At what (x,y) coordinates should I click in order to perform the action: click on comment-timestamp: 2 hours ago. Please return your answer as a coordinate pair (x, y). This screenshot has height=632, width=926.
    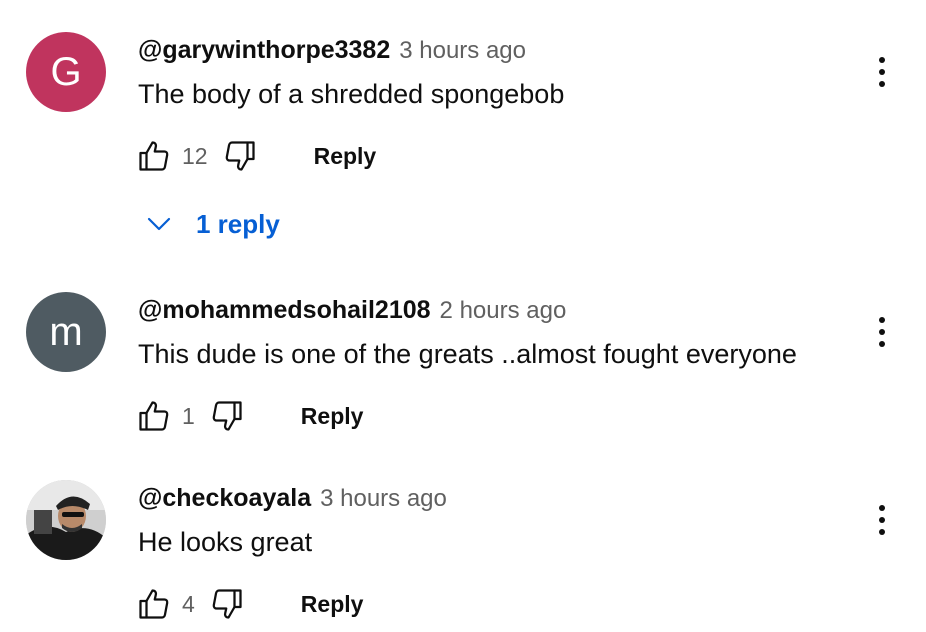
    Looking at the image, I should click on (503, 311).